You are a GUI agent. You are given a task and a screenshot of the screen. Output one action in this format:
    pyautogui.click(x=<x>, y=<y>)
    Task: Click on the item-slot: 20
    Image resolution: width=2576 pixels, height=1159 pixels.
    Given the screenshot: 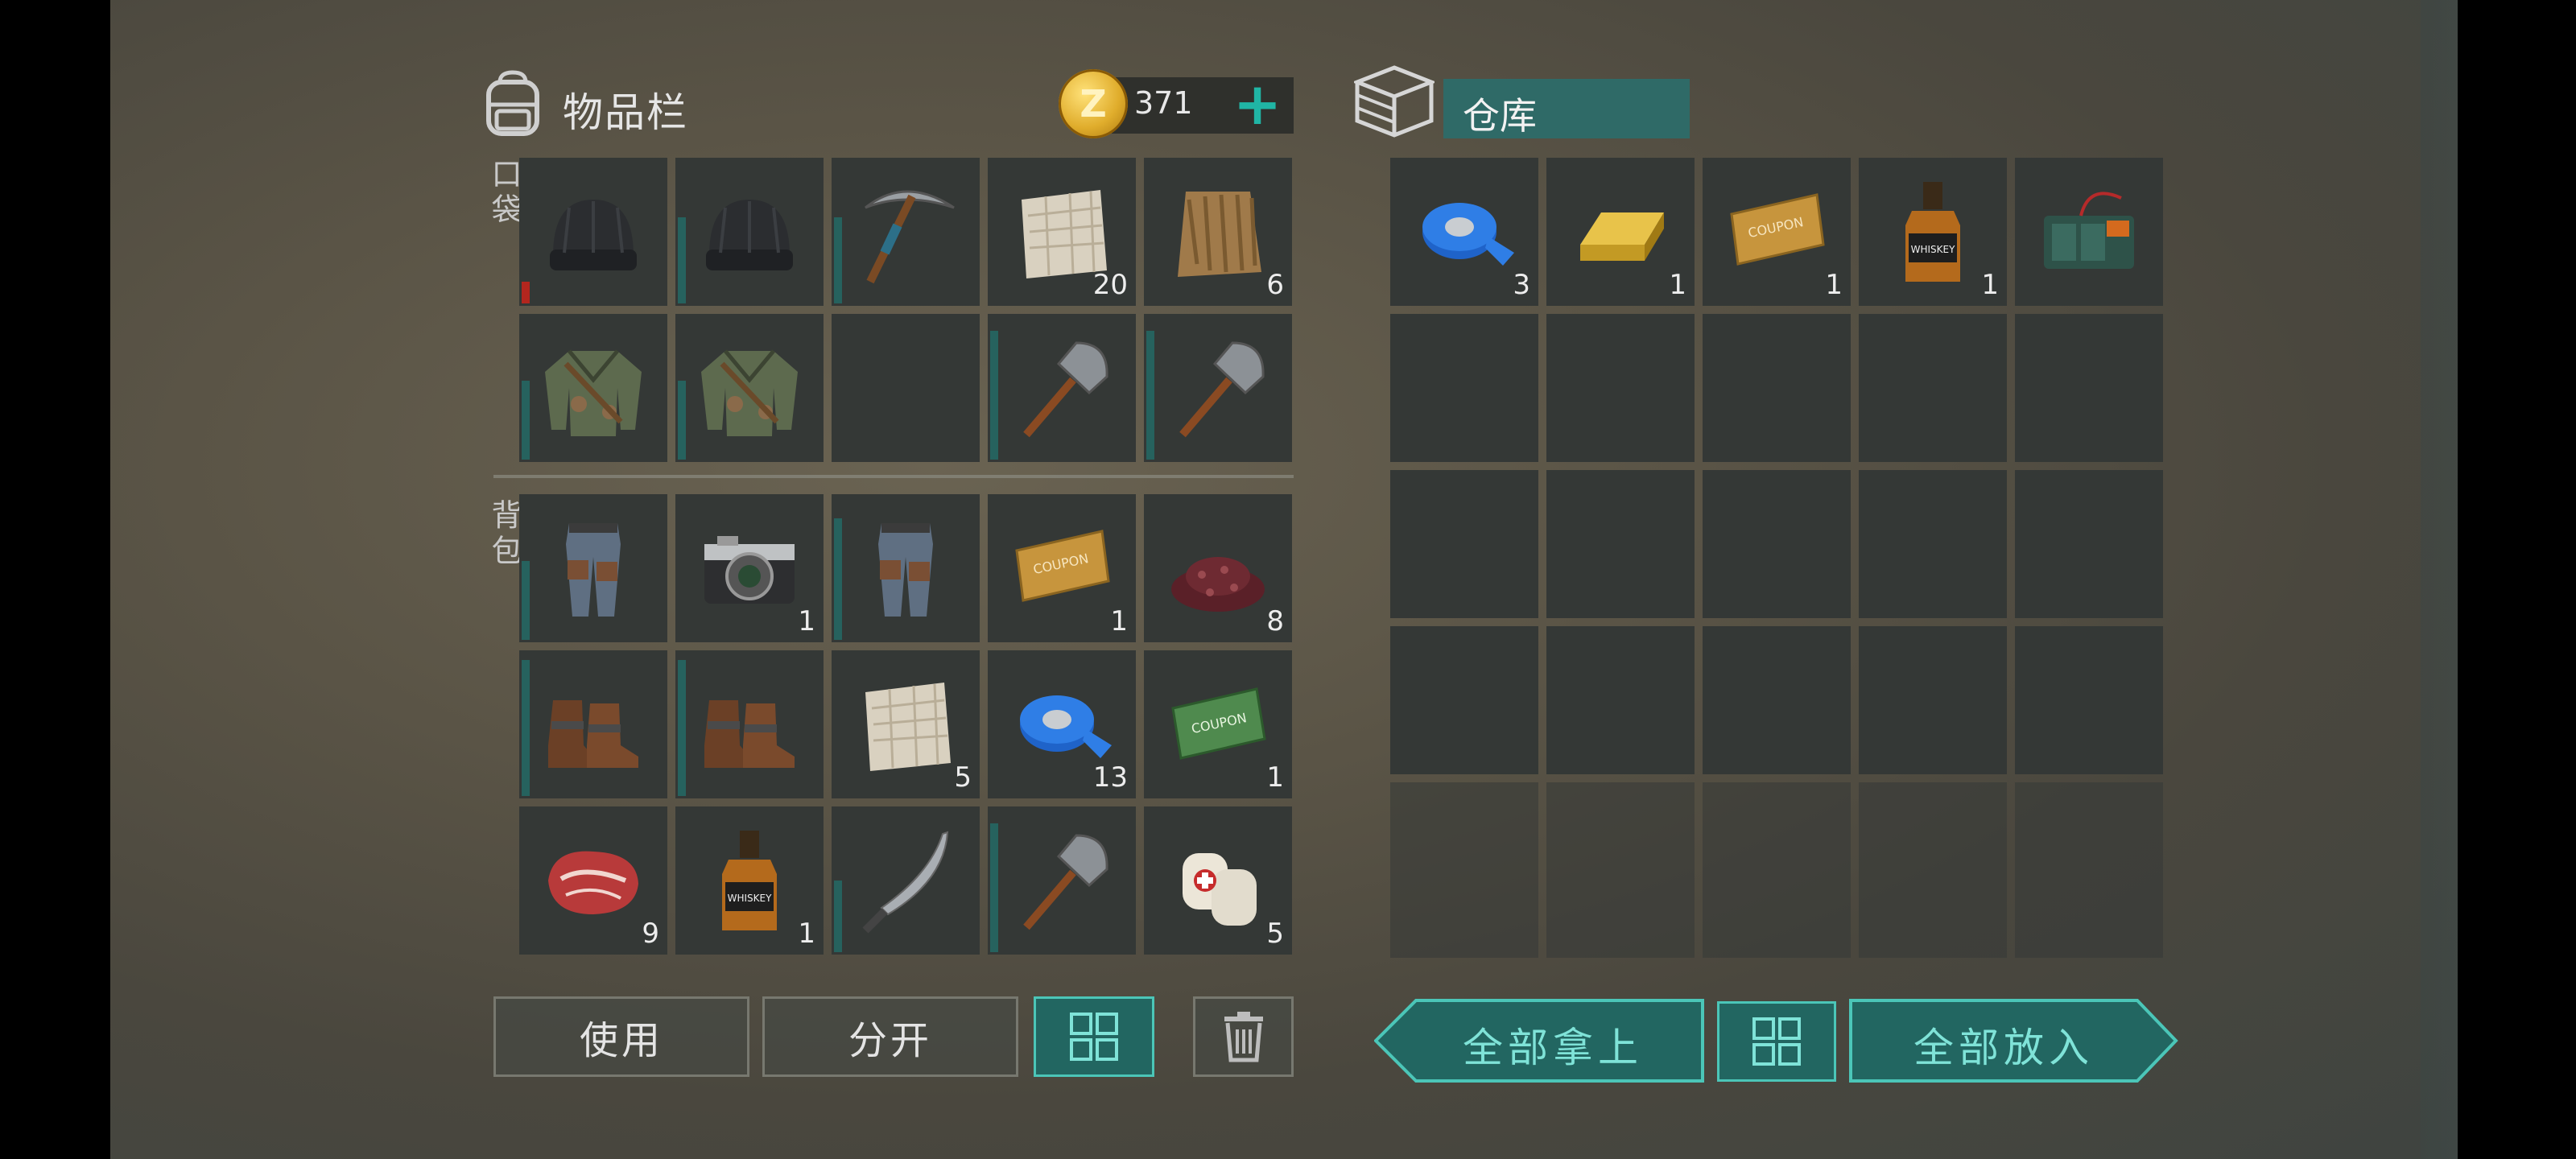 What is the action you would take?
    pyautogui.click(x=1062, y=232)
    